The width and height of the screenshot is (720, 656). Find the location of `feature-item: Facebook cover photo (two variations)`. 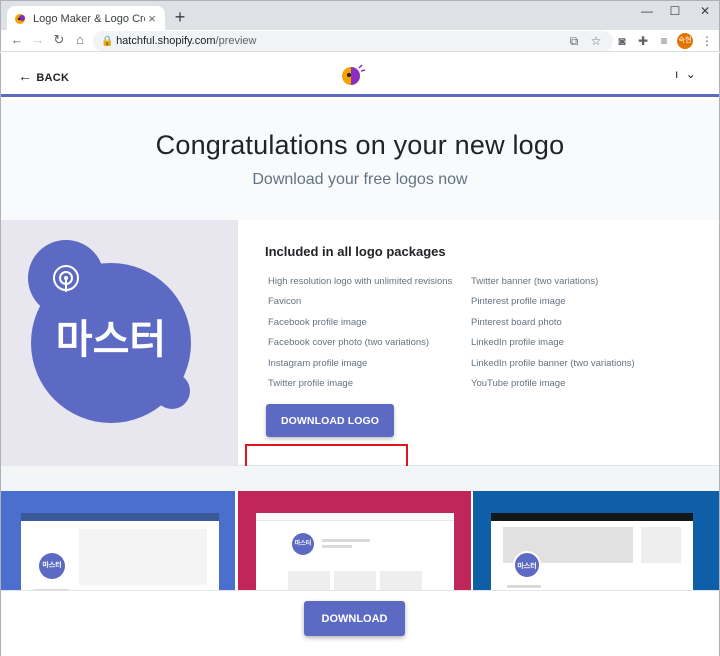

feature-item: Facebook cover photo (two variations) is located at coordinates (349, 343).